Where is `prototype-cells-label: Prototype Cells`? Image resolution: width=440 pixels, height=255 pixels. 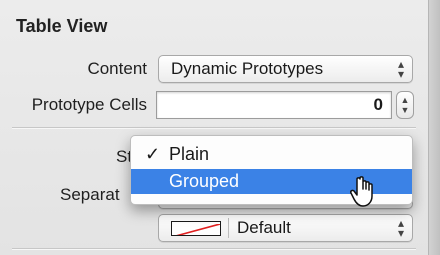
prototype-cells-label: Prototype Cells is located at coordinates (89, 104).